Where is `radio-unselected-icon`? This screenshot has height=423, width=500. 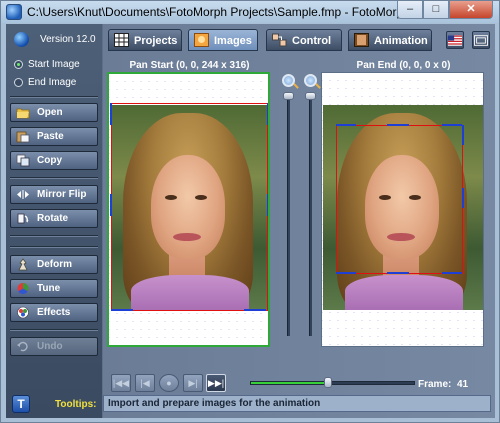 radio-unselected-icon is located at coordinates (18, 82).